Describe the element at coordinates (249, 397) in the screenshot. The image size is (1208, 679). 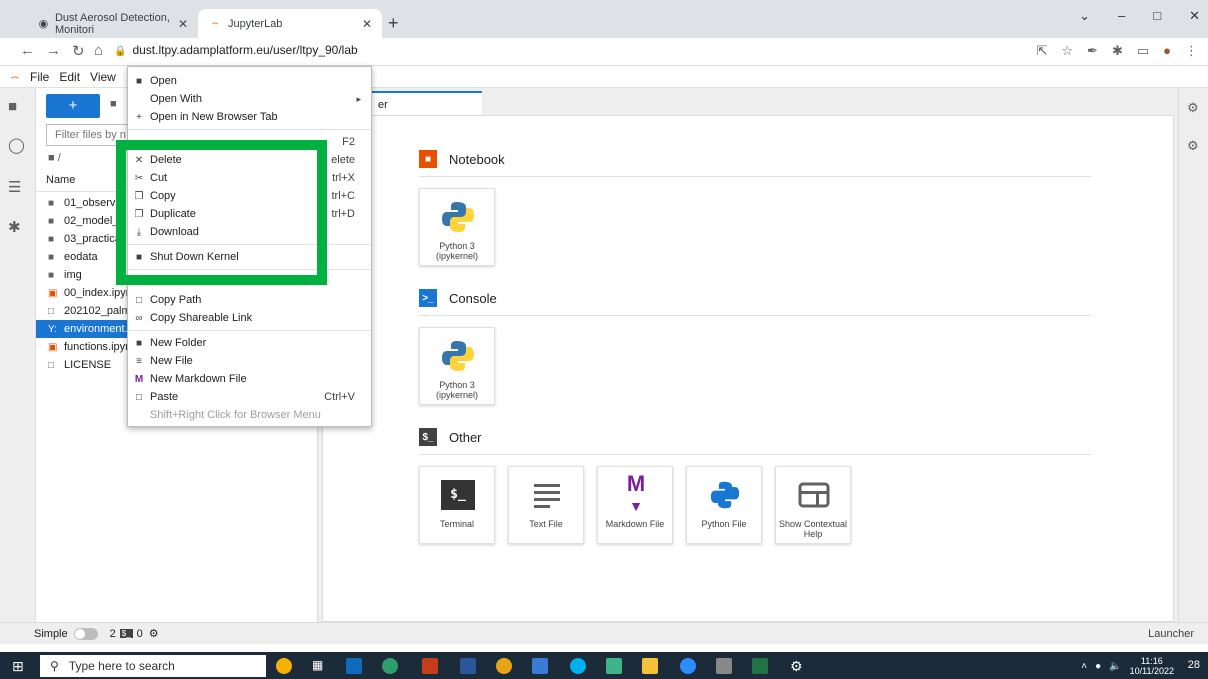
I see `menu-item-paste: □ Paste Ctrl+V` at that location.